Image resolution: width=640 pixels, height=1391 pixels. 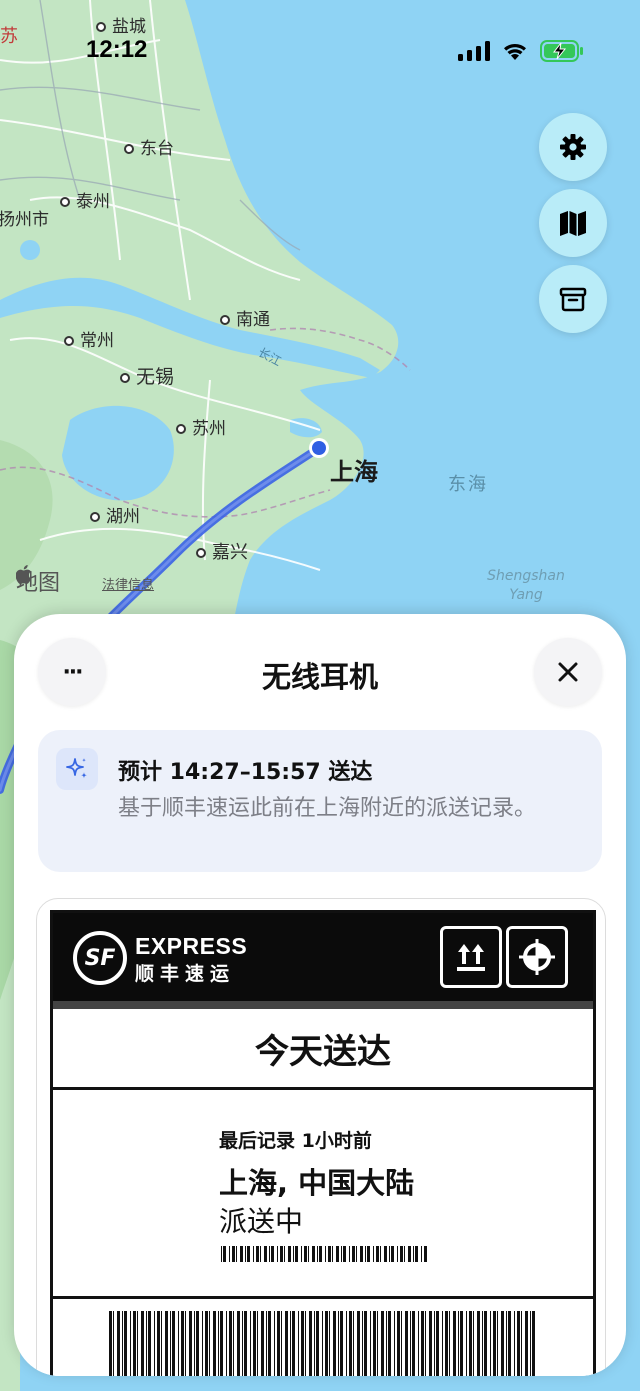 I want to click on tracking-info: 最后记录 1小时前 上海, 中国大陆 派送中, so click(x=323, y=1194).